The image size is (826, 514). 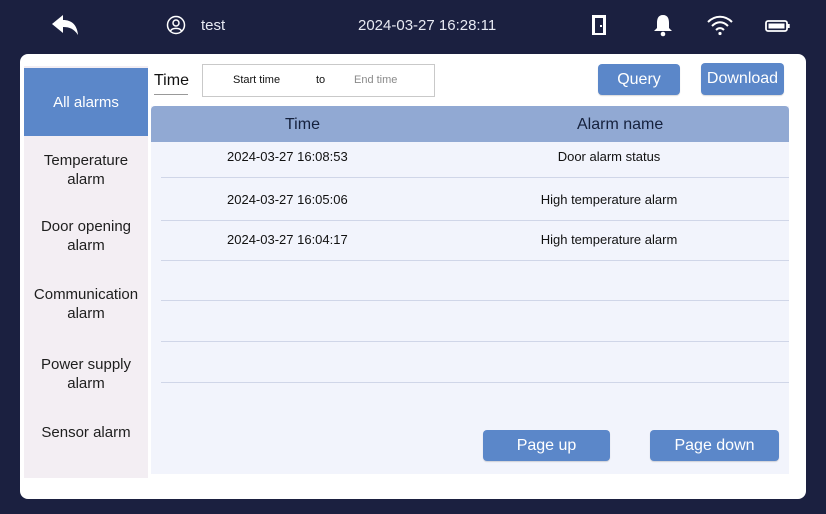 What do you see at coordinates (475, 157) in the screenshot?
I see `table-row: 2024-03-27 16:08:53 Door alarm status` at bounding box center [475, 157].